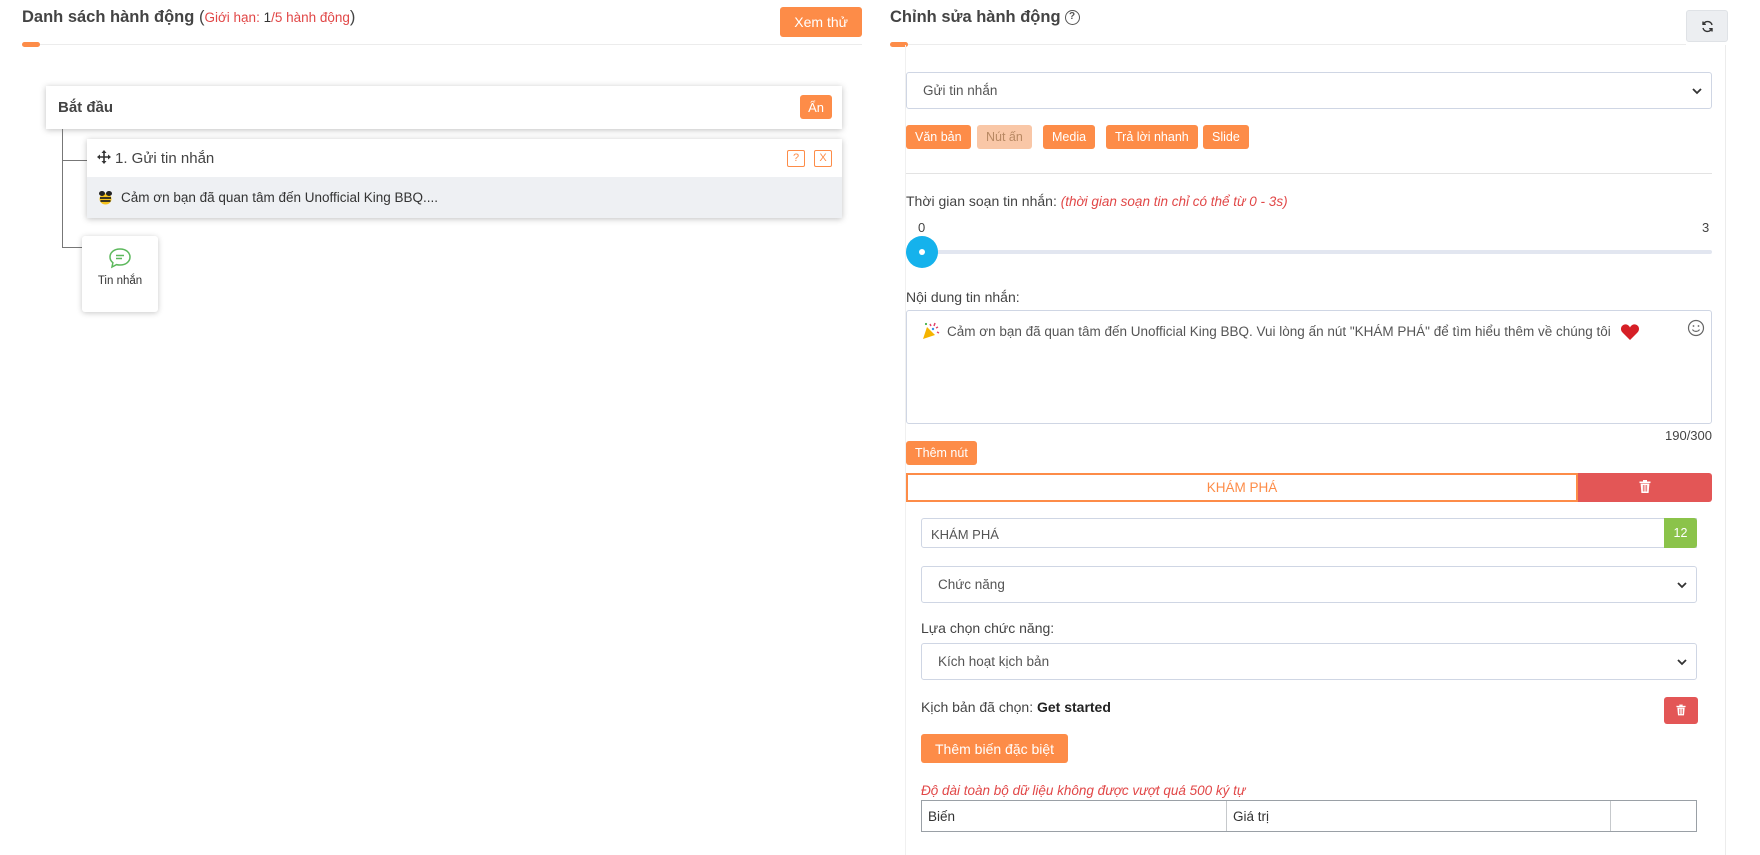 The height and width of the screenshot is (855, 1760). Describe the element at coordinates (983, 201) in the screenshot. I see `typing-time-label-text: Thời gian soạn tin nhắn:` at that location.